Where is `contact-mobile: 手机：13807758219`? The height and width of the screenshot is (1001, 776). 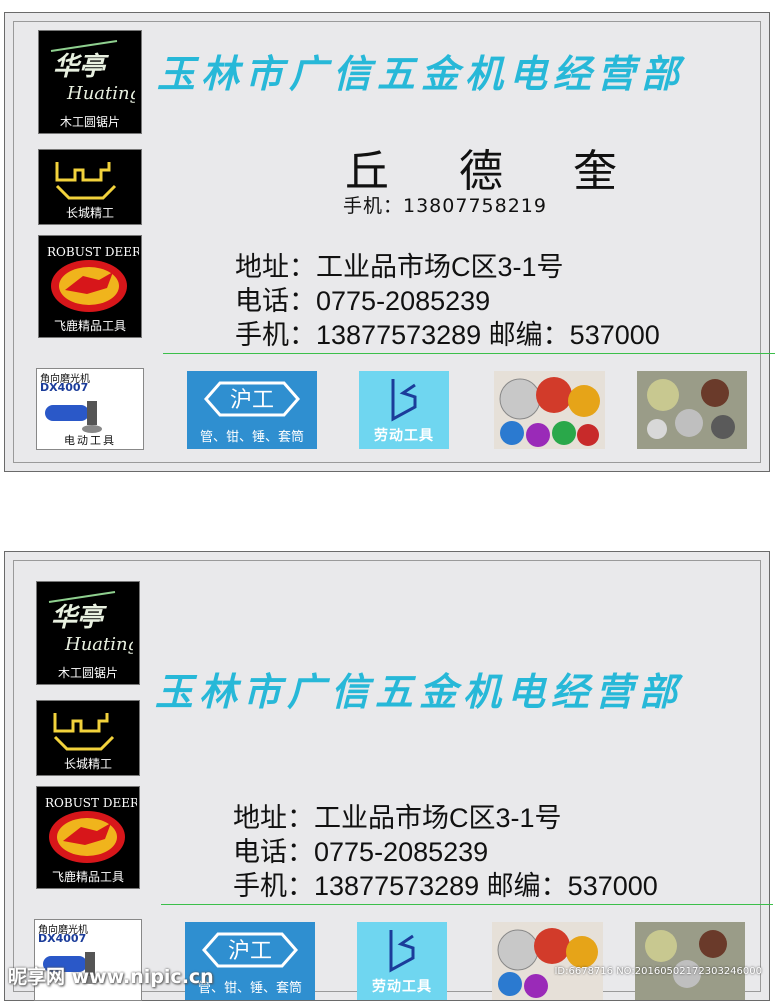
contact-mobile: 手机：13807758219 is located at coordinates (445, 206).